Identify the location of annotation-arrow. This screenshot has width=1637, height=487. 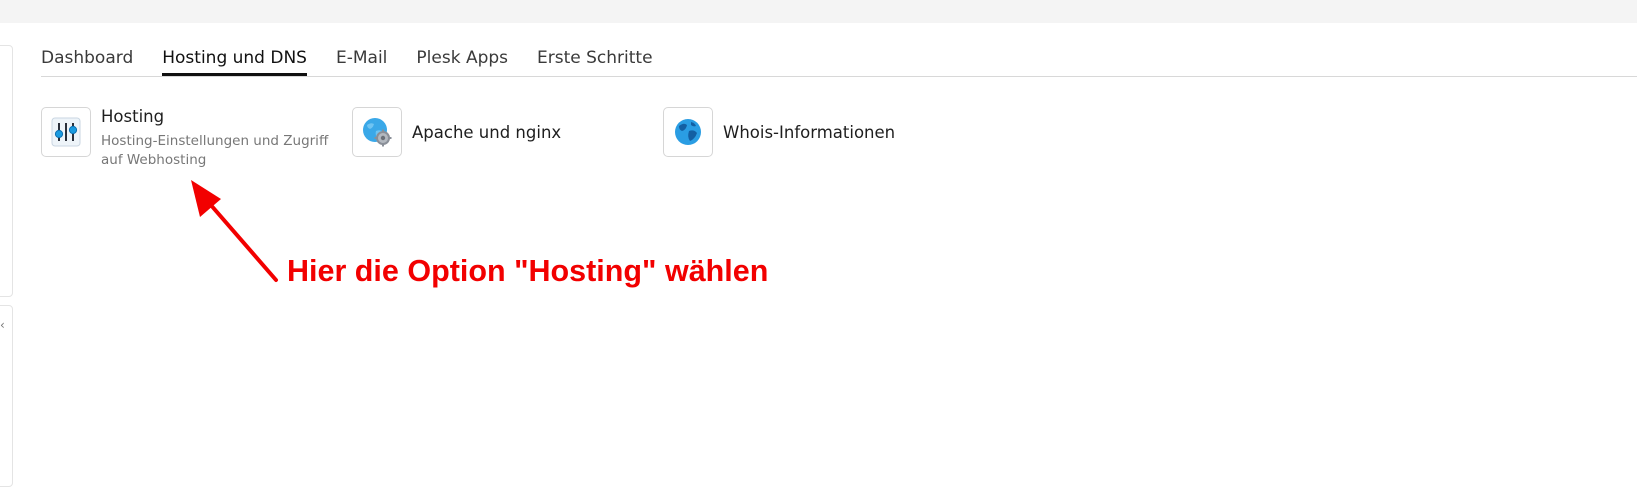
(234, 231).